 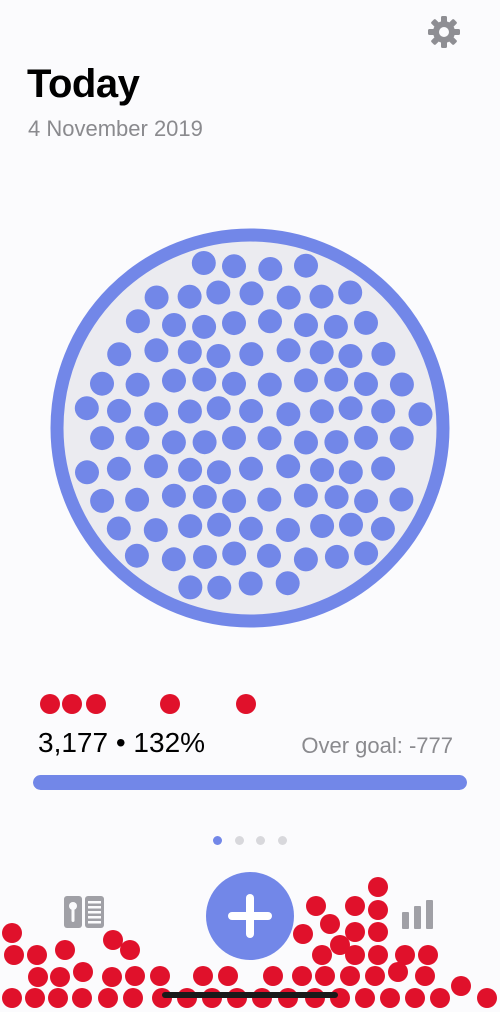 I want to click on over-goal-label: Over goal: -777, so click(x=377, y=745).